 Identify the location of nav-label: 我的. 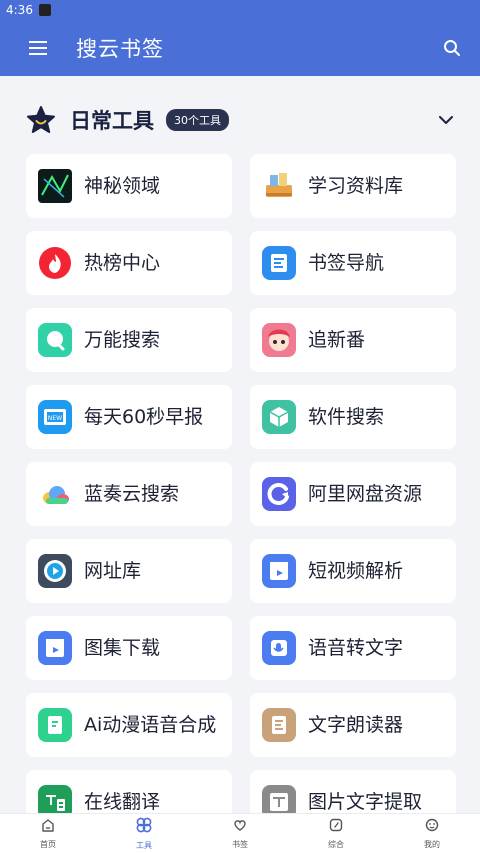
(432, 844).